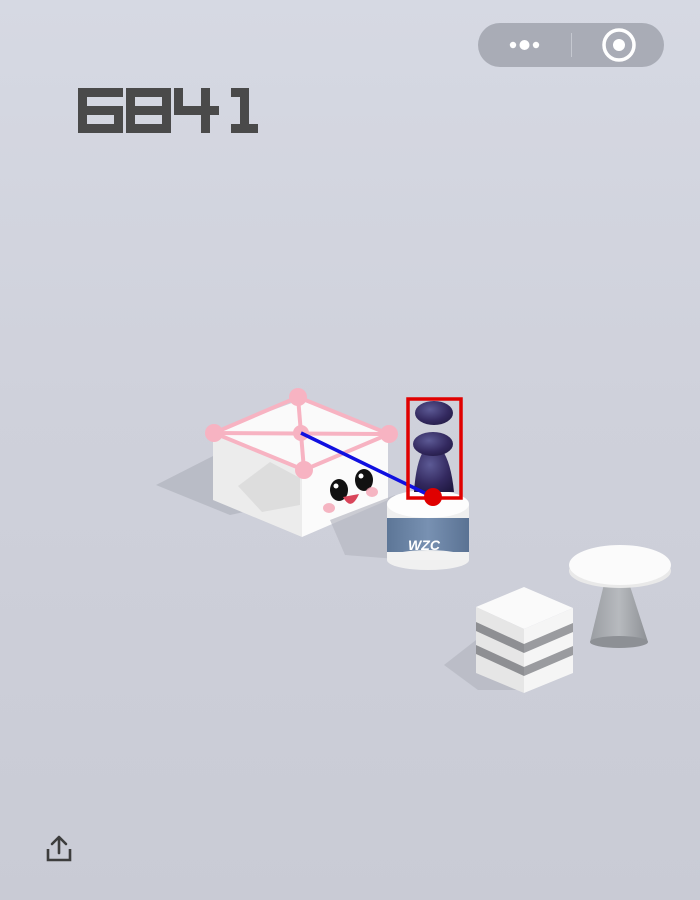 This screenshot has width=700, height=900. I want to click on jar-label: WZC, so click(424, 545).